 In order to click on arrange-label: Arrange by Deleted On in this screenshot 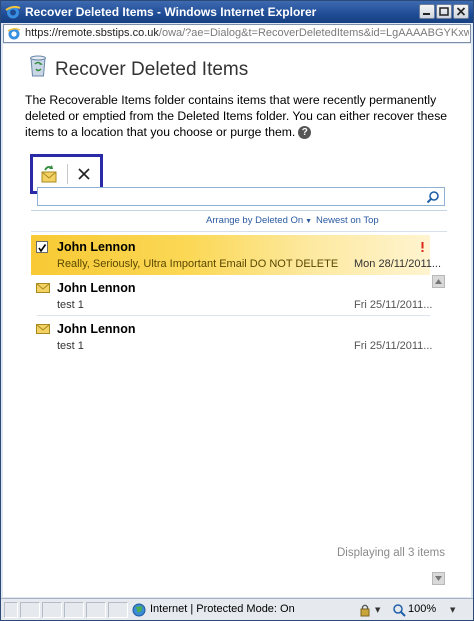, I will do `click(255, 220)`.